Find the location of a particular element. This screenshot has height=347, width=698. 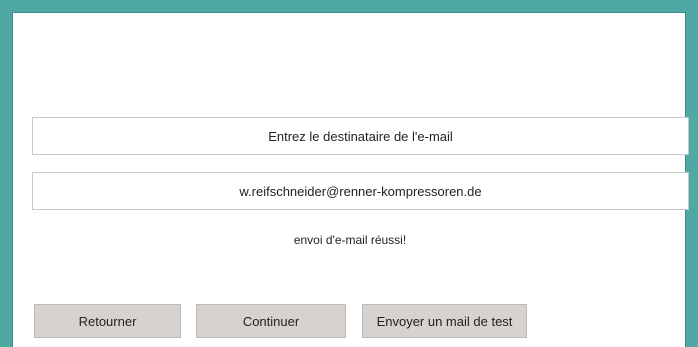

continue-button: Continuer is located at coordinates (271, 321).